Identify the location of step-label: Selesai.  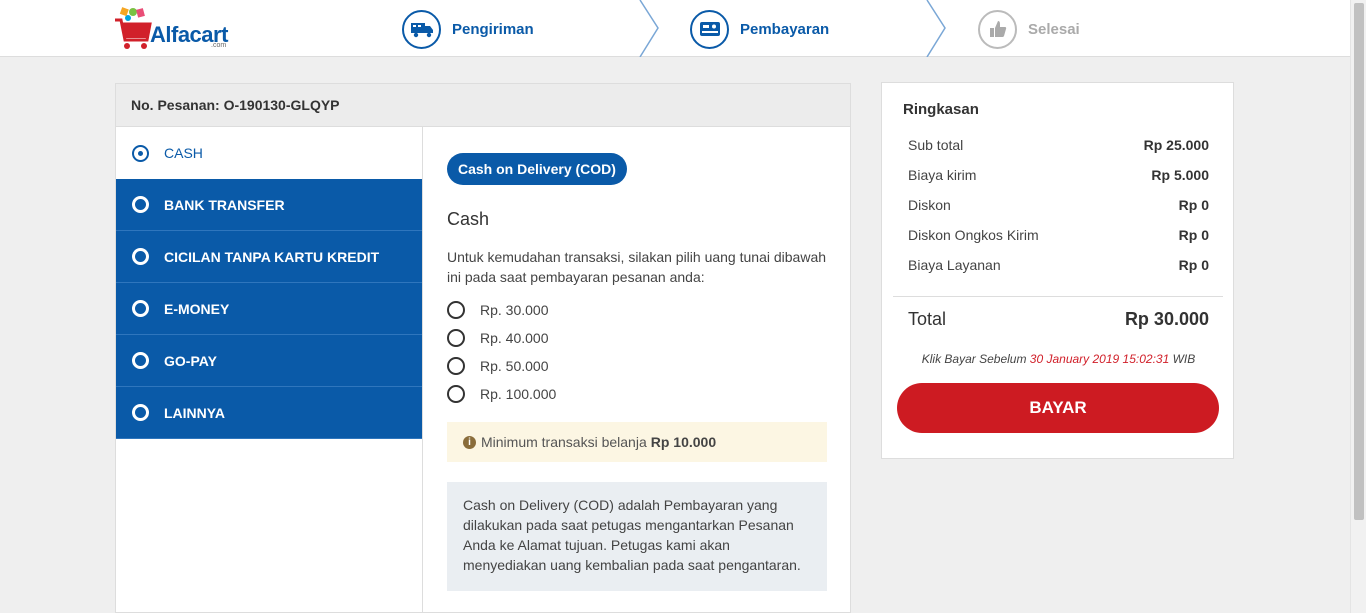
(1054, 29).